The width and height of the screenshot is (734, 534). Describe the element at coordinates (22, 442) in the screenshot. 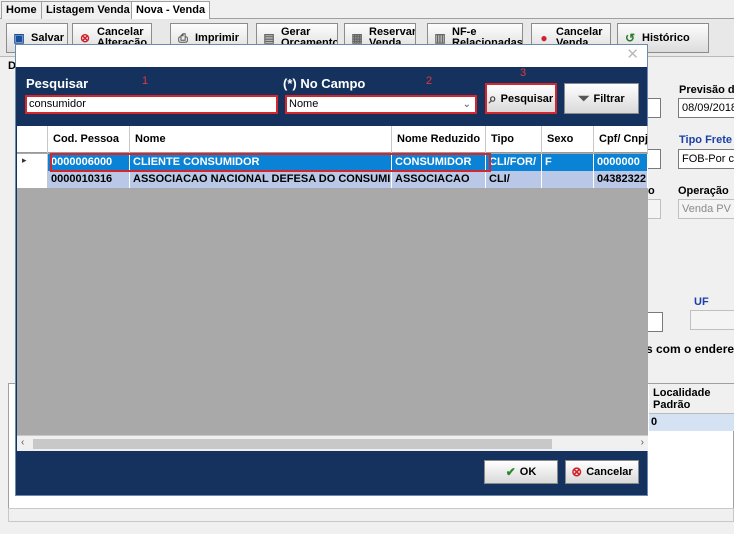

I see `scroll-left-icon: ‹` at that location.